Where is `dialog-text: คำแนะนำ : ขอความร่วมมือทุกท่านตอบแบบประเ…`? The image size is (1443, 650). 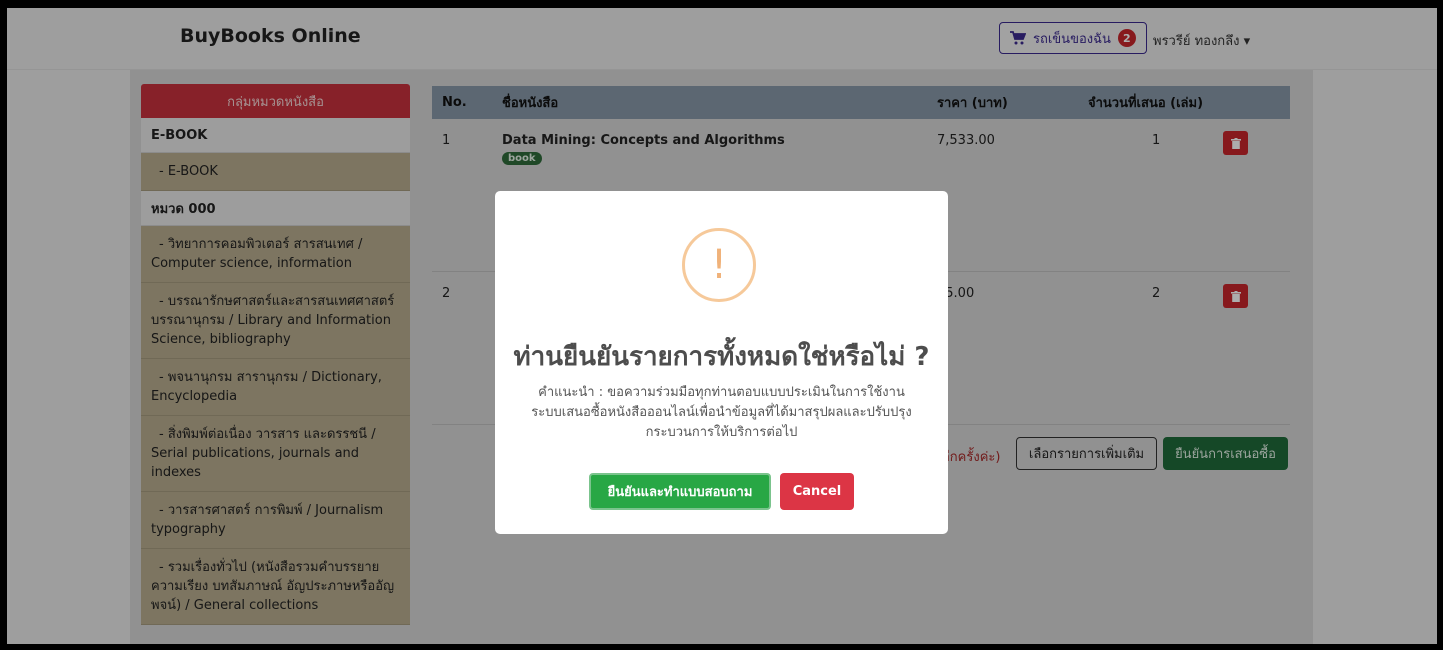 dialog-text: คำแนะนำ : ขอความร่วมมือทุกท่านตอบแบบประเ… is located at coordinates (721, 412).